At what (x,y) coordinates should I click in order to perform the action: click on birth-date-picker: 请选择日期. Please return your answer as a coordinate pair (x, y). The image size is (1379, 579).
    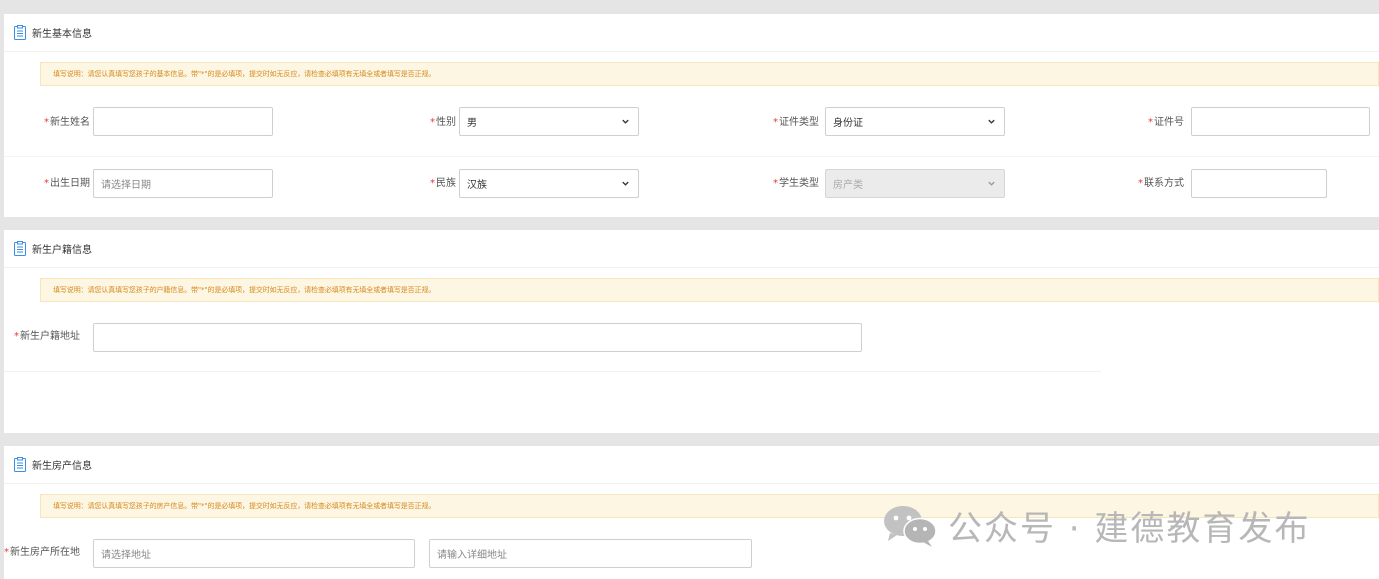
    Looking at the image, I should click on (183, 183).